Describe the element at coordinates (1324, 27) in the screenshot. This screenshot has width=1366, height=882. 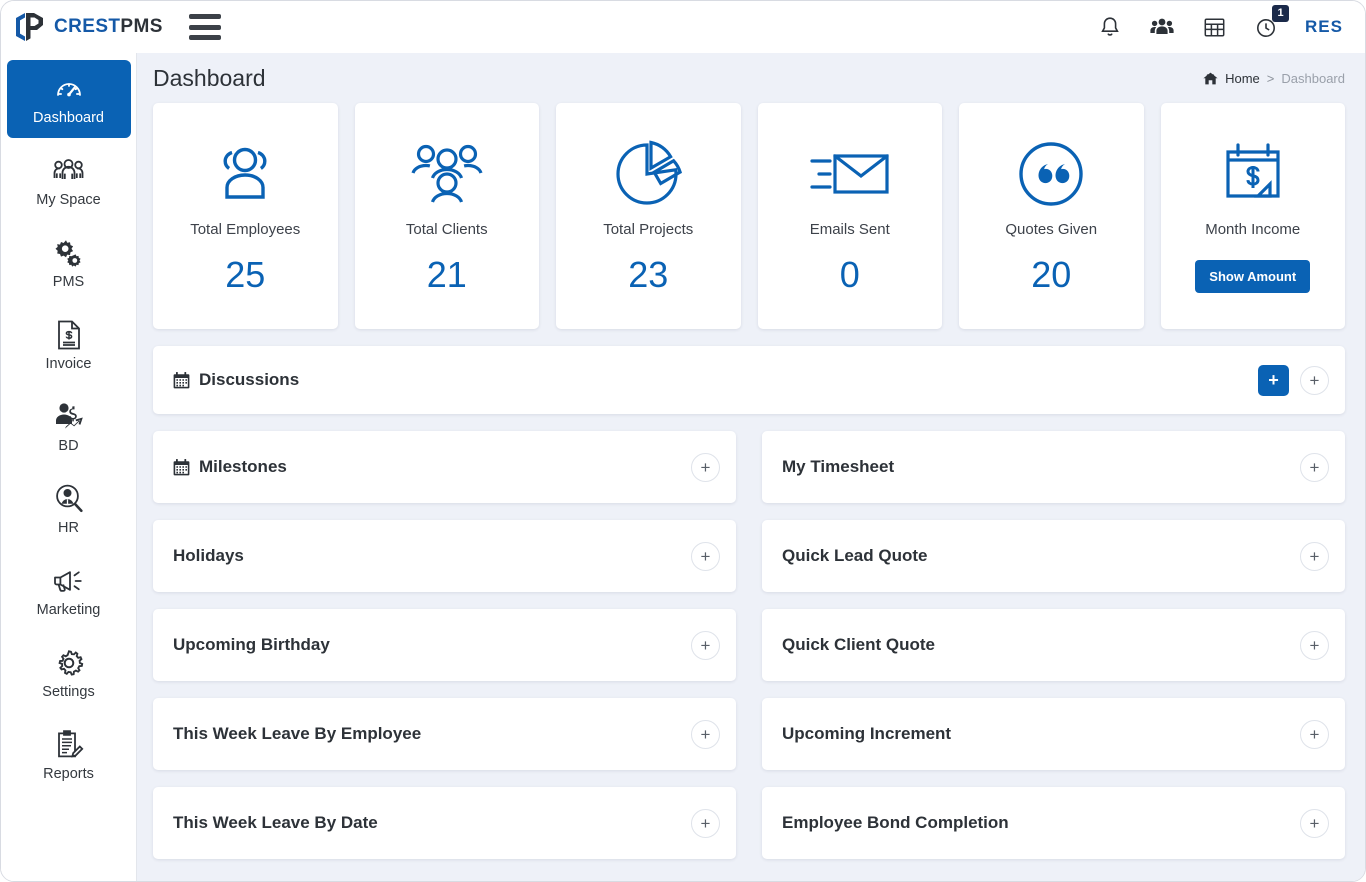
I see `user-initials: RES` at that location.